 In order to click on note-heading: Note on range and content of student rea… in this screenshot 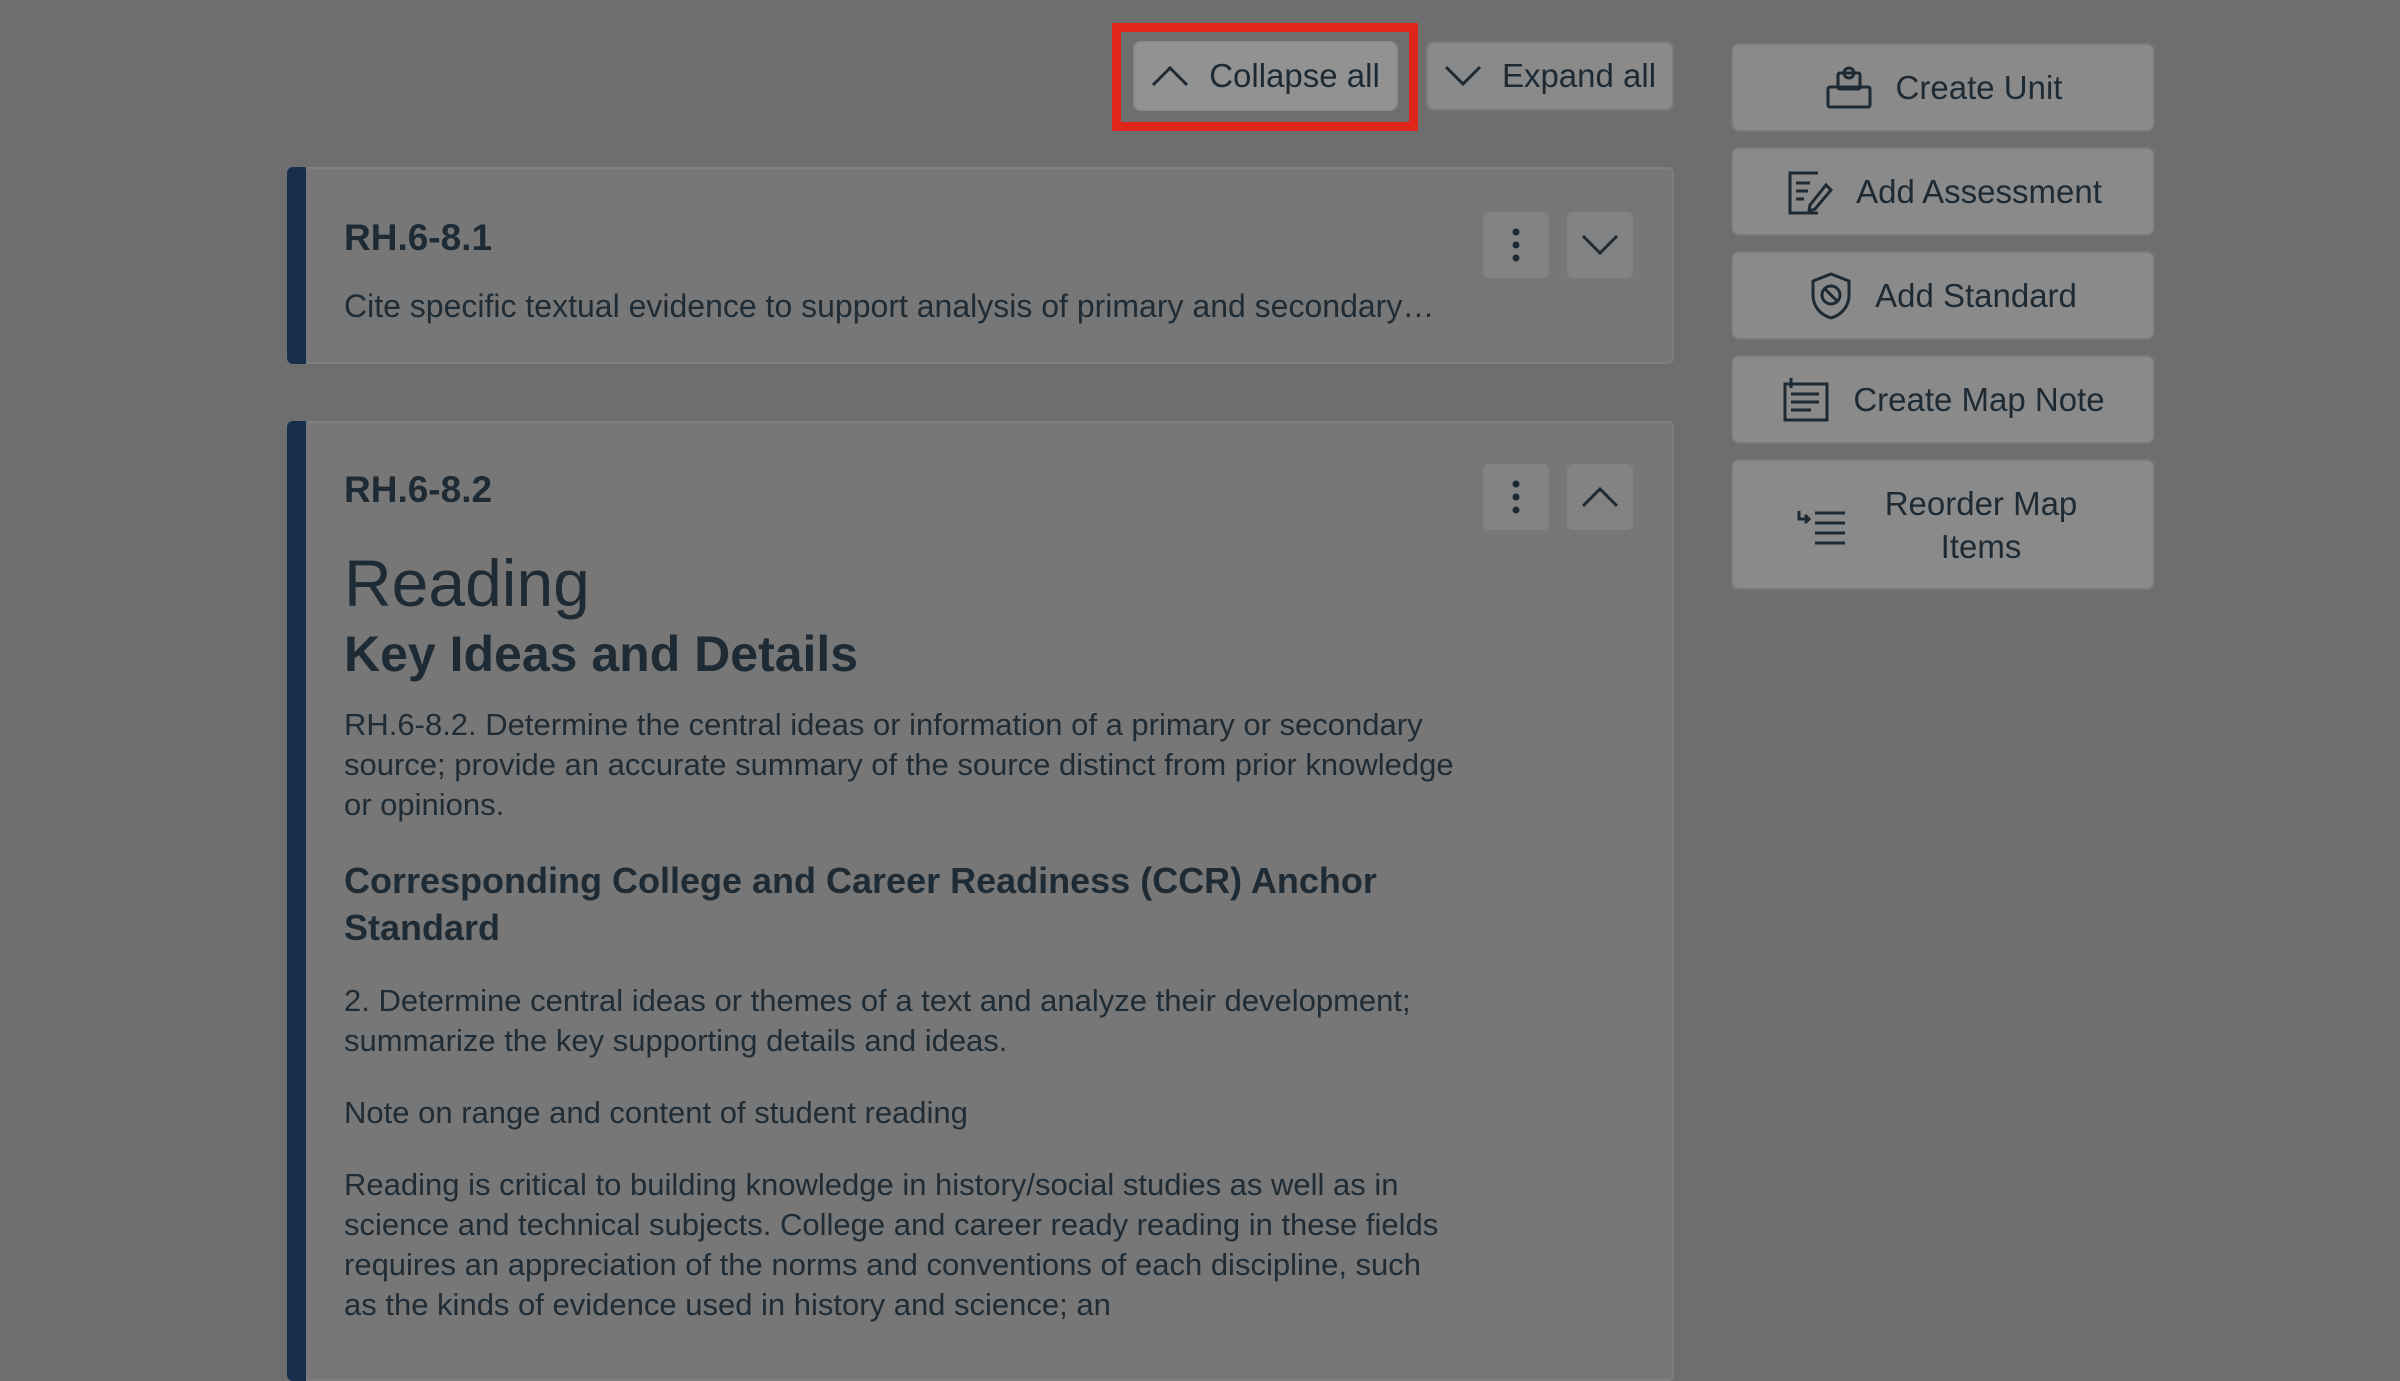, I will do `click(656, 1112)`.